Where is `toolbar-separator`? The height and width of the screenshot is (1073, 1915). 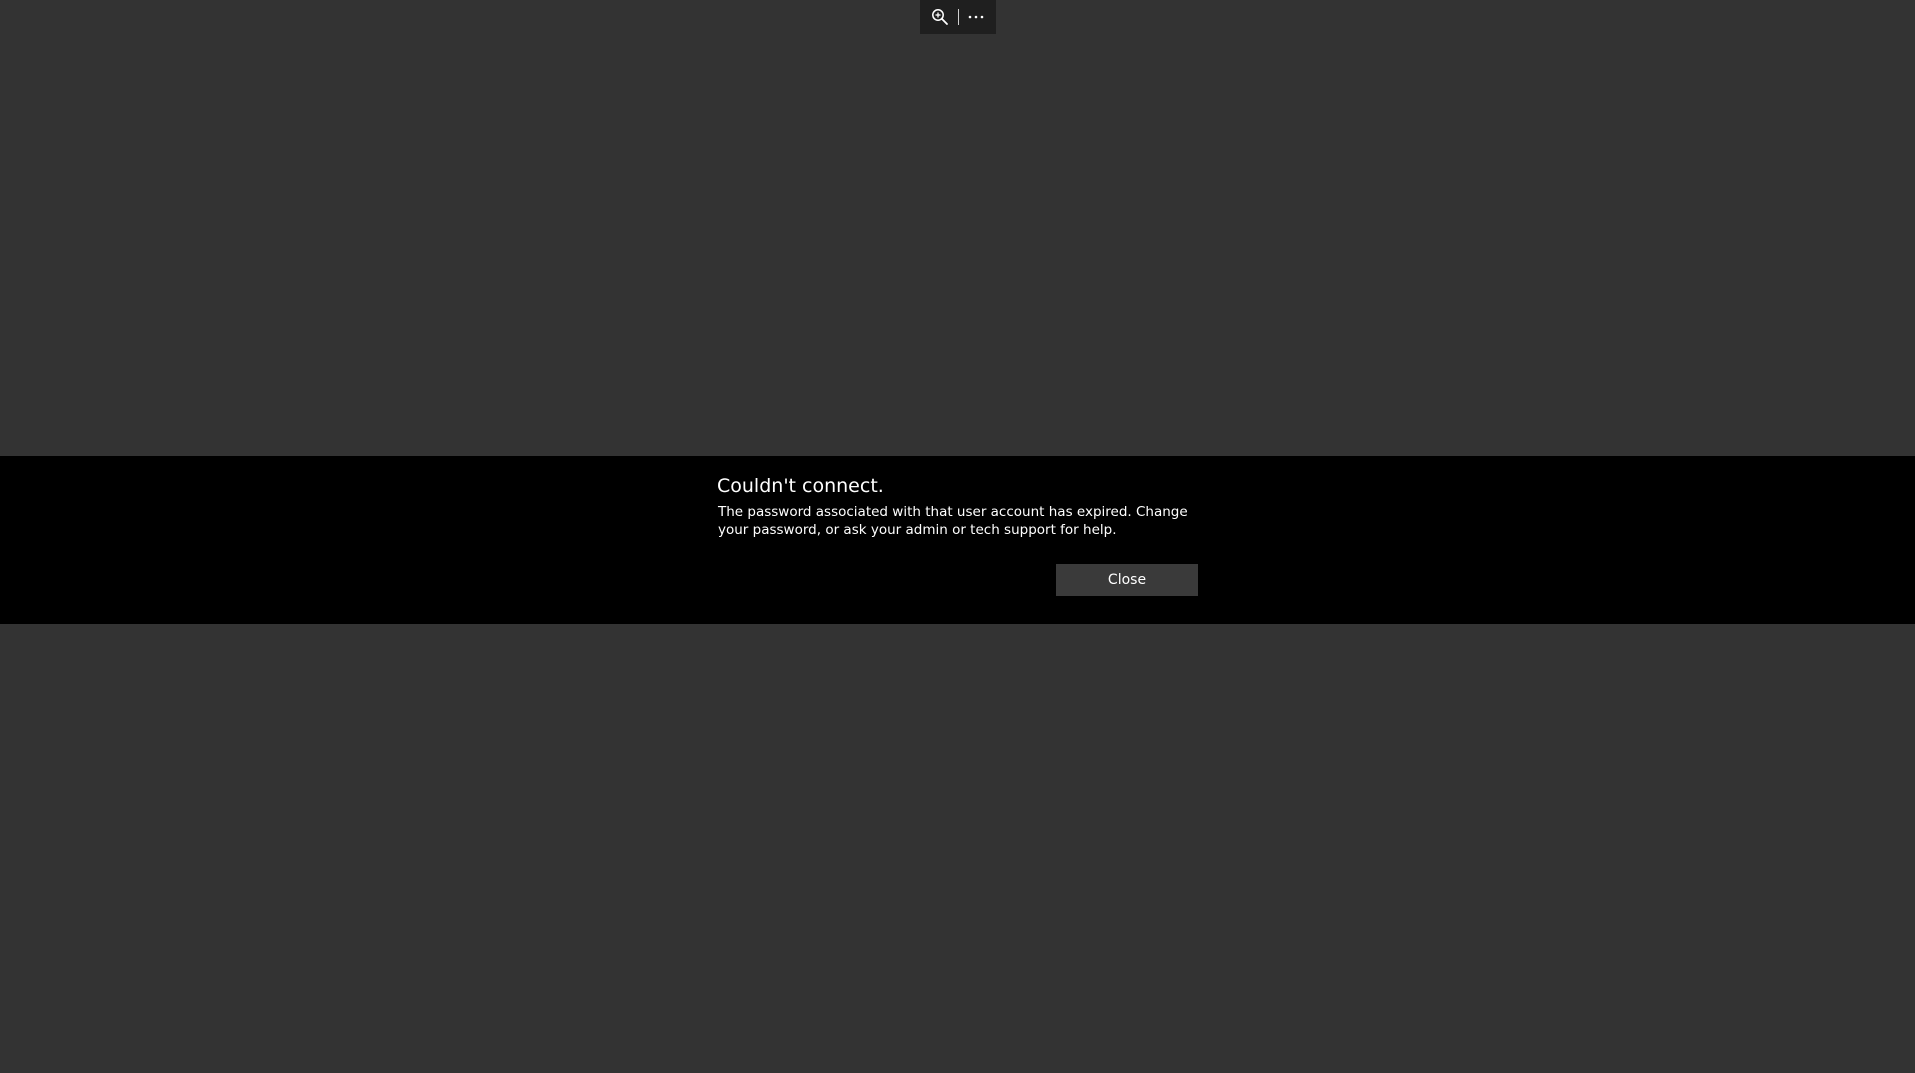
toolbar-separator is located at coordinates (958, 17).